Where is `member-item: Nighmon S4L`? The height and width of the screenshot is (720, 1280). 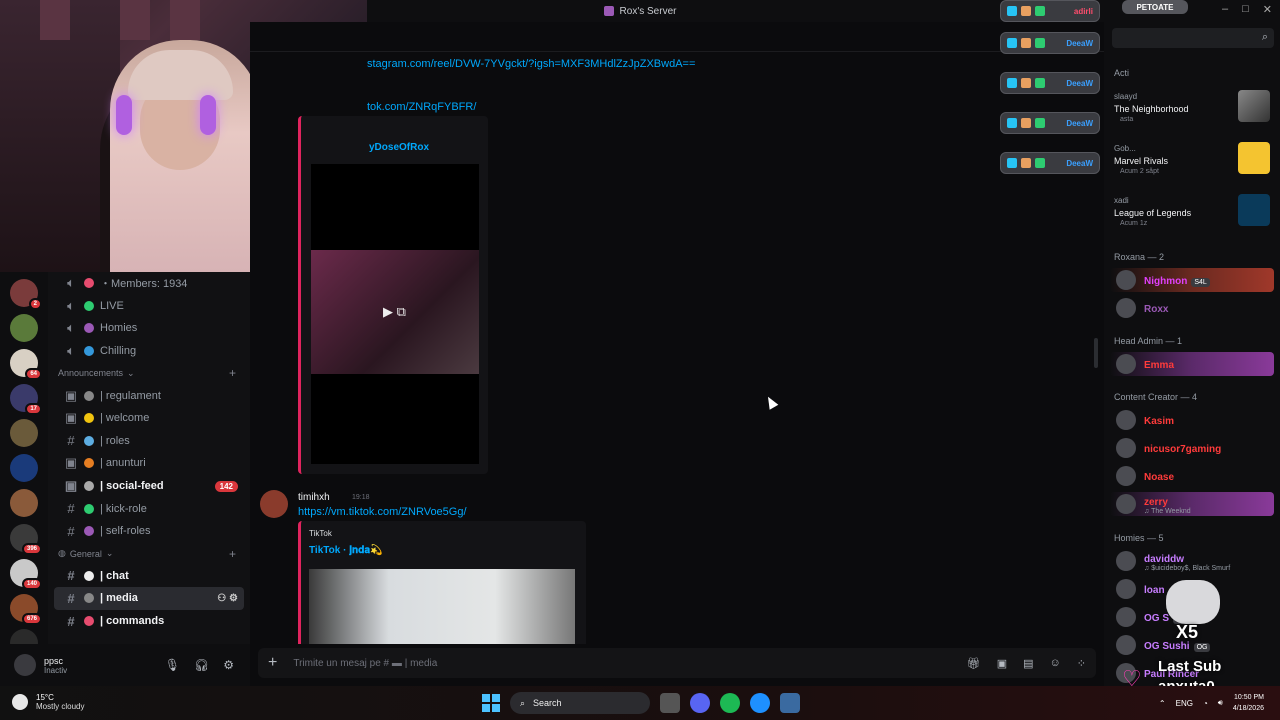
member-item: Nighmon S4L is located at coordinates (1192, 280).